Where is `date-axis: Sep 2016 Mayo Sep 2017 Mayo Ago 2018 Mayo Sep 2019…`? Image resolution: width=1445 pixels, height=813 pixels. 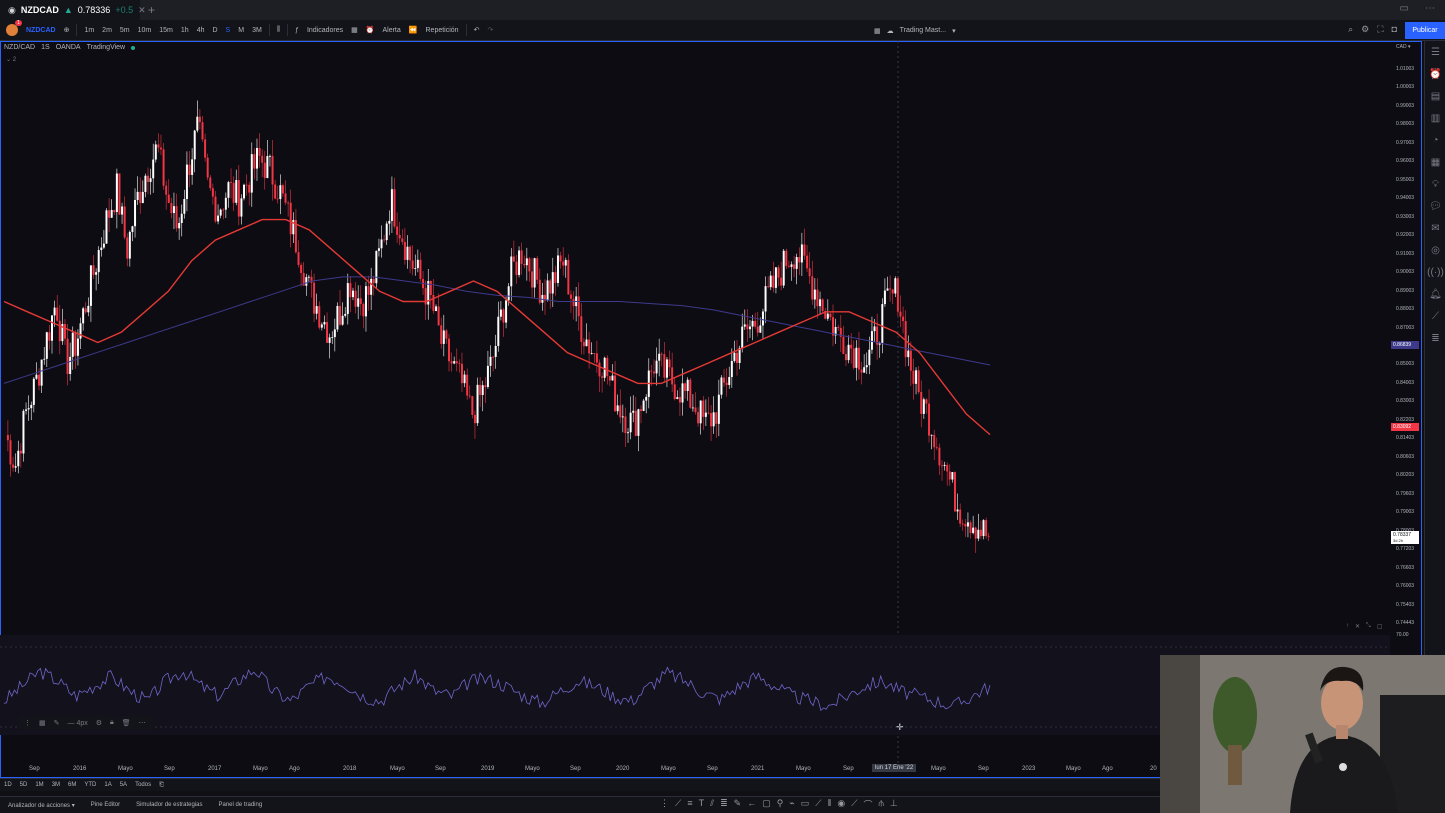 date-axis: Sep 2016 Mayo Sep 2017 Mayo Ago 2018 Mayo Sep 2019… is located at coordinates (580, 770).